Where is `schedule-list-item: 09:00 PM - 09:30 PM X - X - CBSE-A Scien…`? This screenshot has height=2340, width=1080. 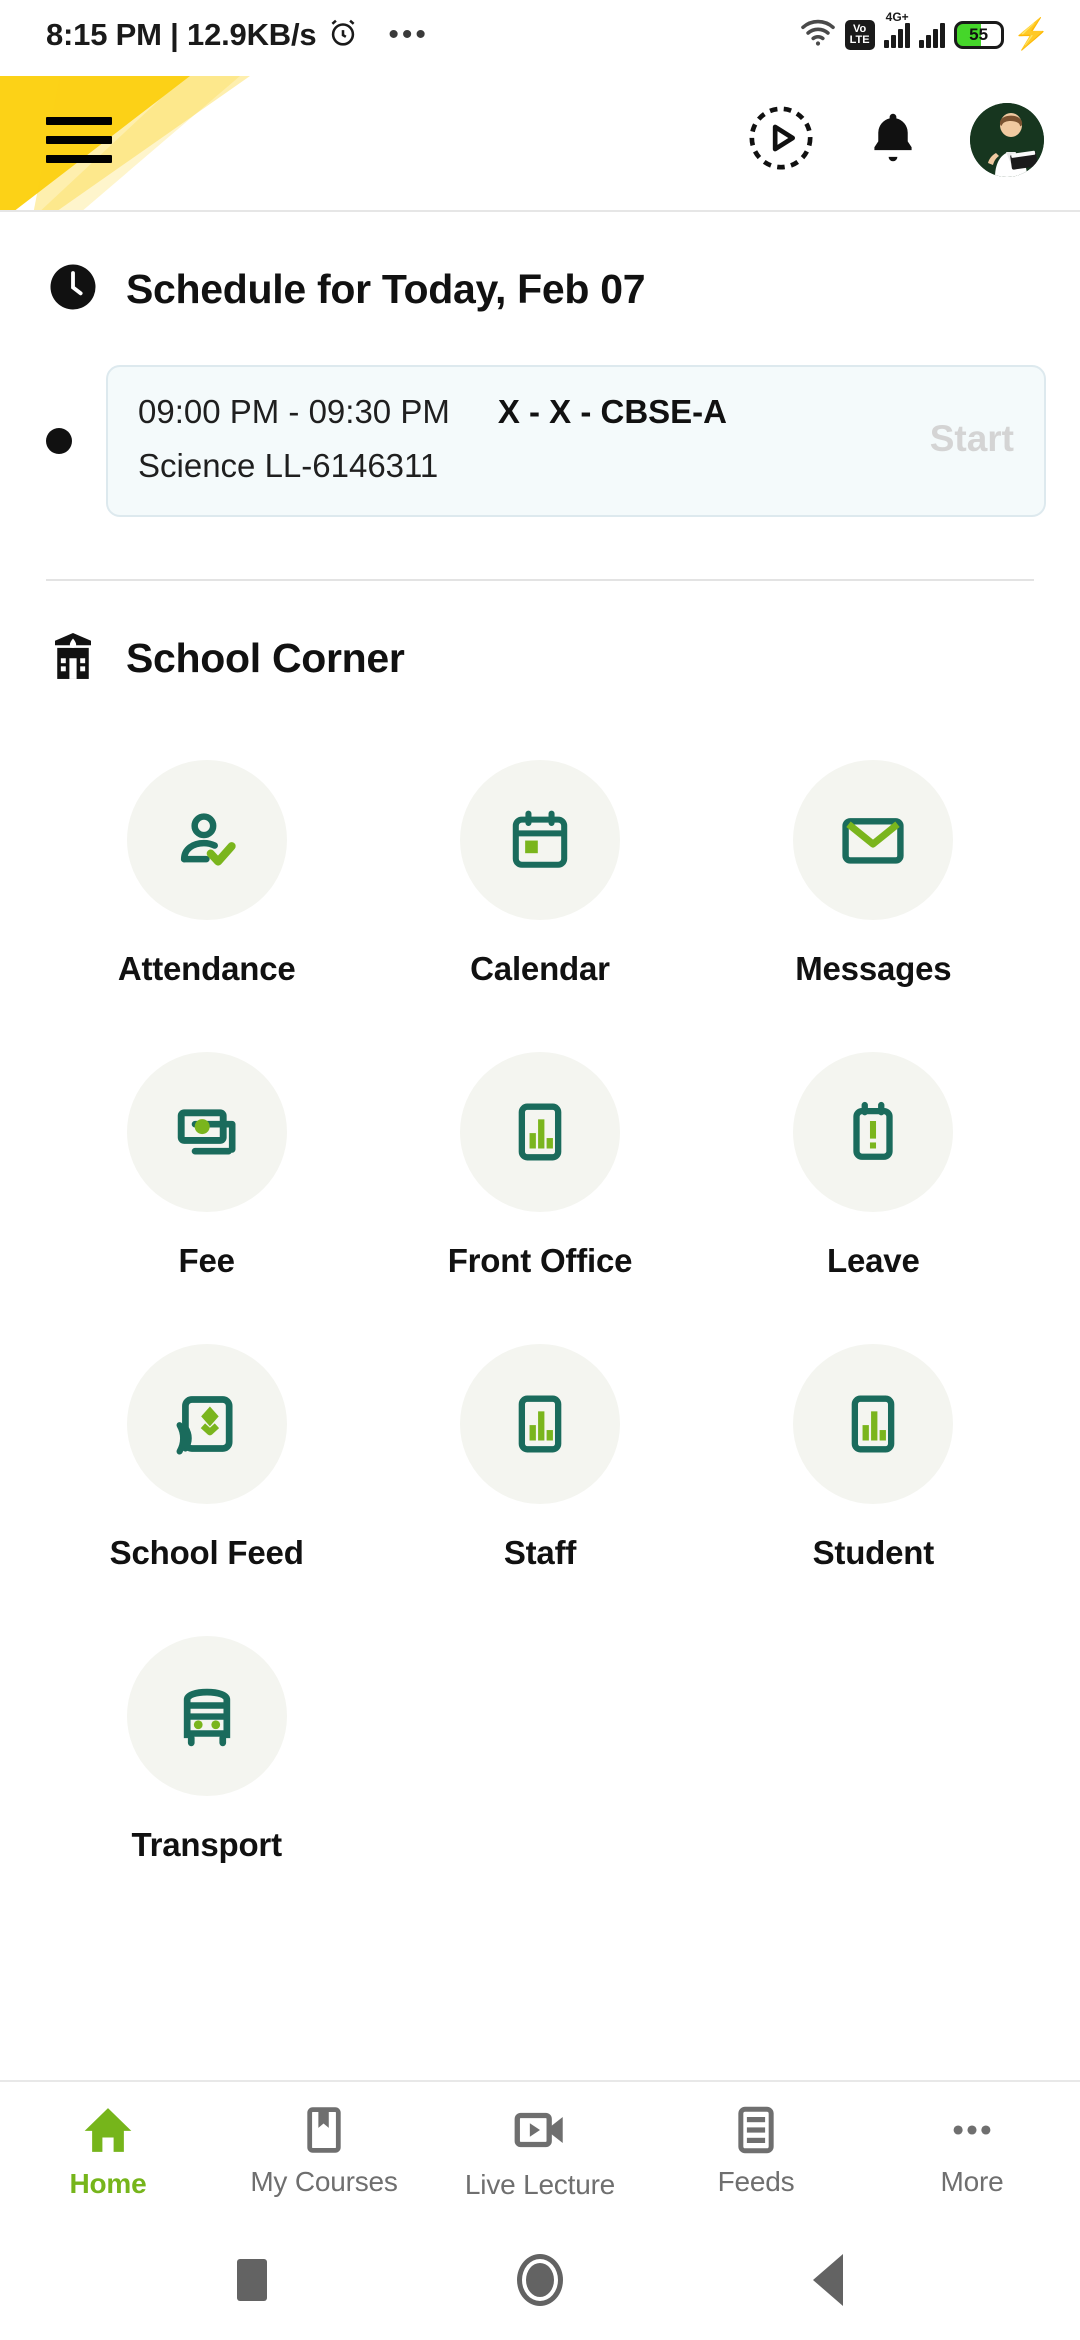
schedule-list-item: 09:00 PM - 09:30 PM X - X - CBSE-A Scien… is located at coordinates (540, 418).